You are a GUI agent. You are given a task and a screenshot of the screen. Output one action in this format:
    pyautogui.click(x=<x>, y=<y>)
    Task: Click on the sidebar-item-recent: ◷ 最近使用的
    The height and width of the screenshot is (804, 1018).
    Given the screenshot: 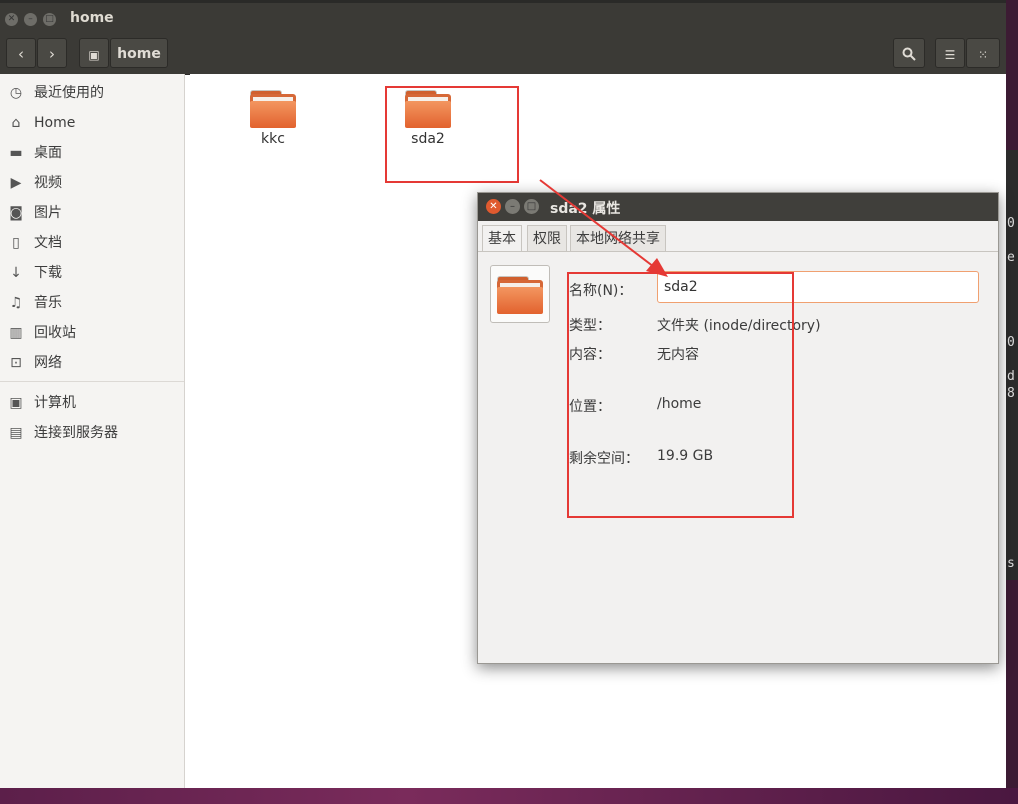 What is the action you would take?
    pyautogui.click(x=92, y=93)
    